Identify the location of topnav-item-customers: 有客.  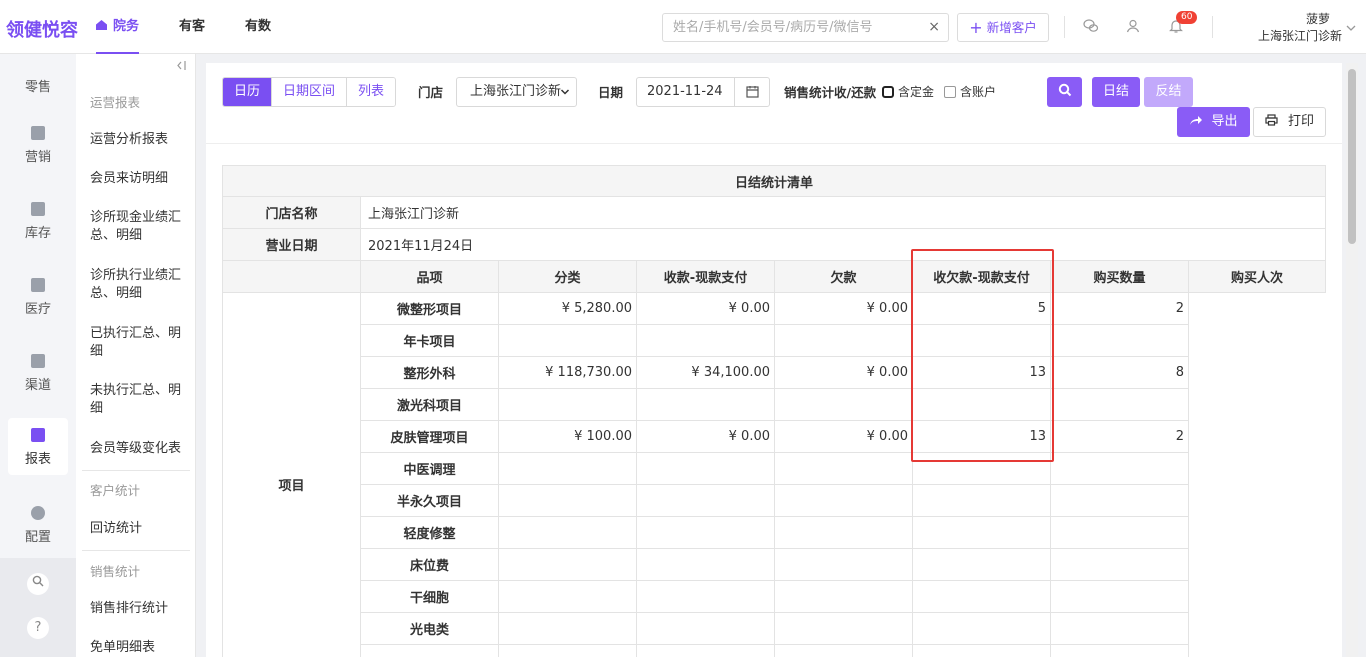
(192, 27).